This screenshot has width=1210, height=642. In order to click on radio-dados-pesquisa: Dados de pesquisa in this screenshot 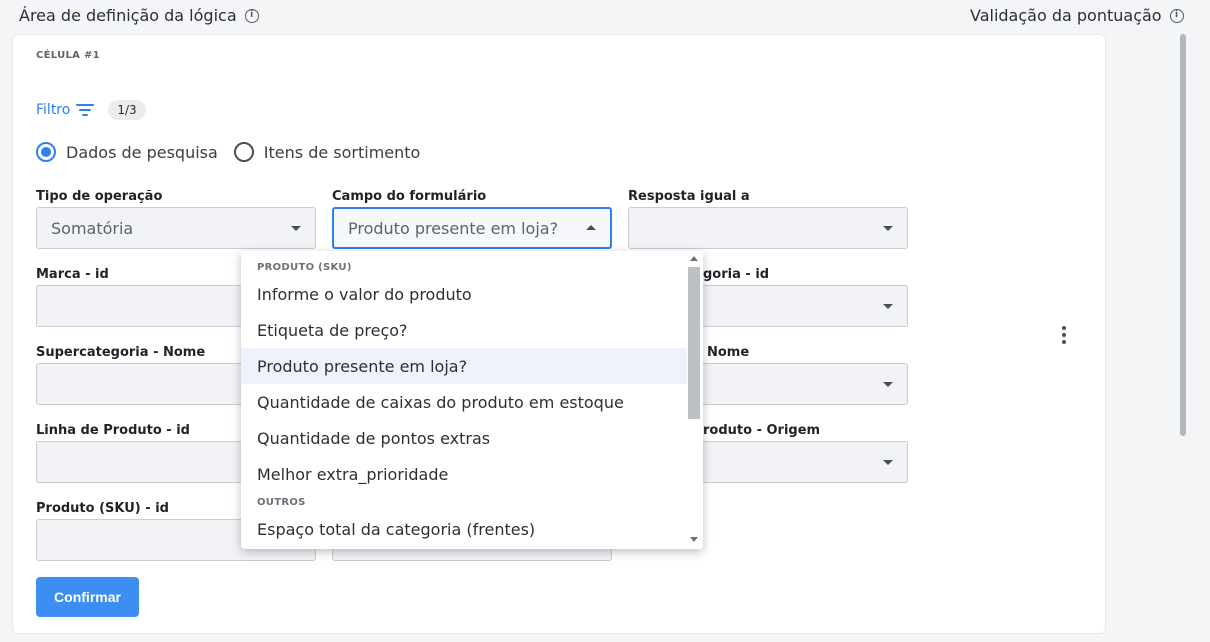, I will do `click(127, 152)`.